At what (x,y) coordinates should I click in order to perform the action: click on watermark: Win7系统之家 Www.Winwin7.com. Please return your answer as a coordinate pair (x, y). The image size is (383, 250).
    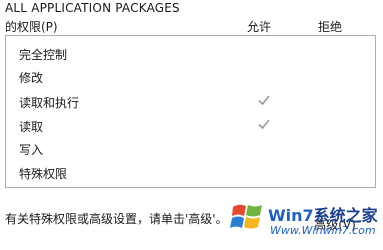
    Looking at the image, I should click on (305, 221).